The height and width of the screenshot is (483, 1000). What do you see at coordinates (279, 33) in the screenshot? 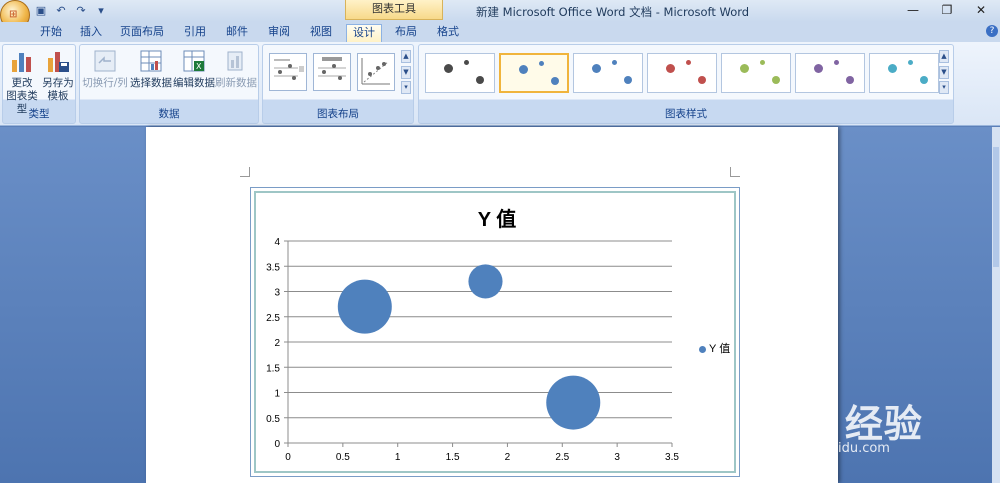
I see `tab-review: 审阅` at bounding box center [279, 33].